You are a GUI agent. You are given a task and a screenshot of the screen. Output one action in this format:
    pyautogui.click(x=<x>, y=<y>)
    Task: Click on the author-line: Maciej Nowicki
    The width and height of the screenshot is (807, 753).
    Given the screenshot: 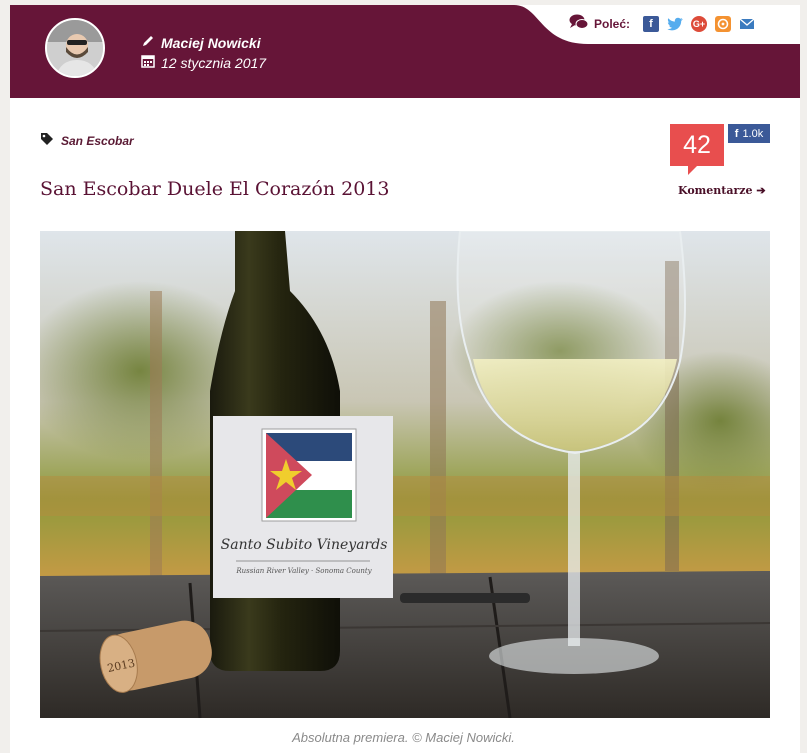 What is the action you would take?
    pyautogui.click(x=201, y=42)
    